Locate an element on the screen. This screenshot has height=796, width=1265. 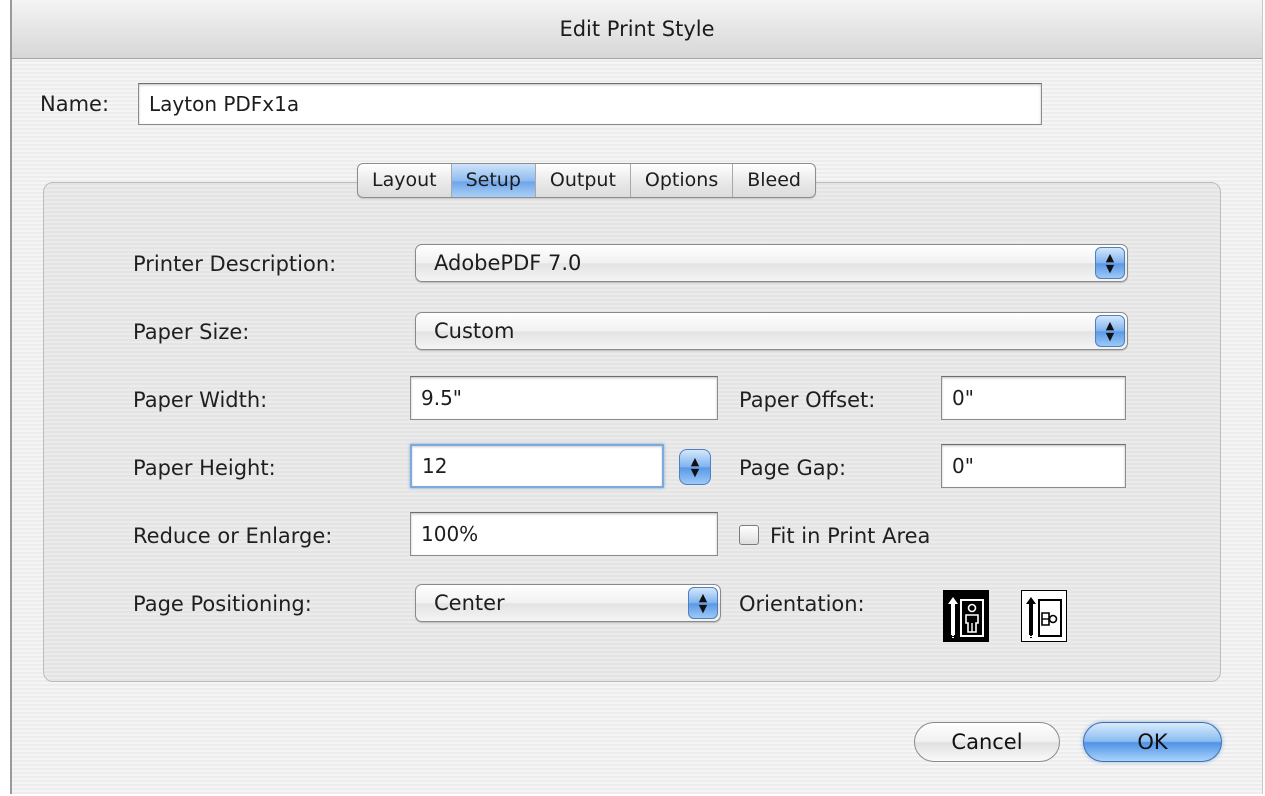
orientation-portrait-button is located at coordinates (966, 616).